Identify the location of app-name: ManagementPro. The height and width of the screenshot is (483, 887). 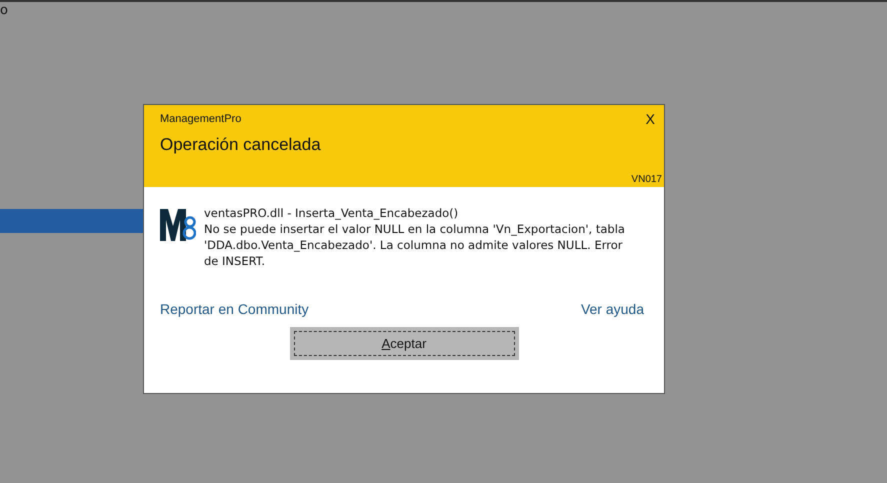
(201, 119).